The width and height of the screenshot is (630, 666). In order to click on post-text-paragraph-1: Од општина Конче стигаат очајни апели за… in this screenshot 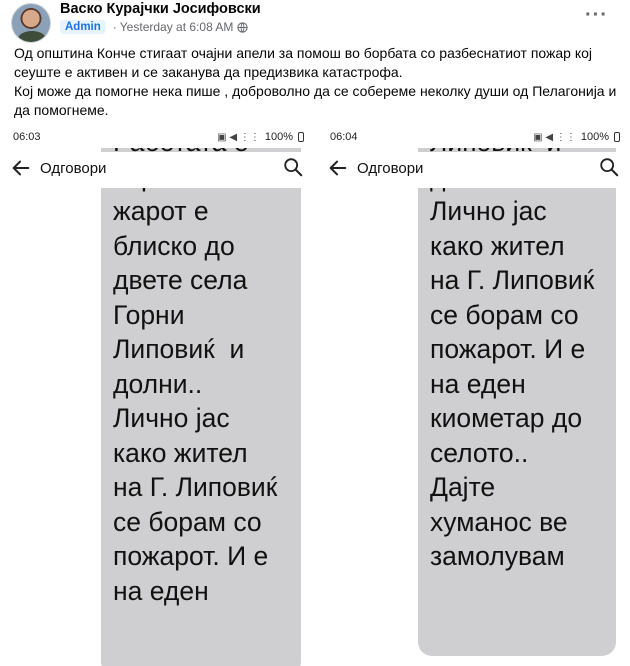, I will do `click(303, 62)`.